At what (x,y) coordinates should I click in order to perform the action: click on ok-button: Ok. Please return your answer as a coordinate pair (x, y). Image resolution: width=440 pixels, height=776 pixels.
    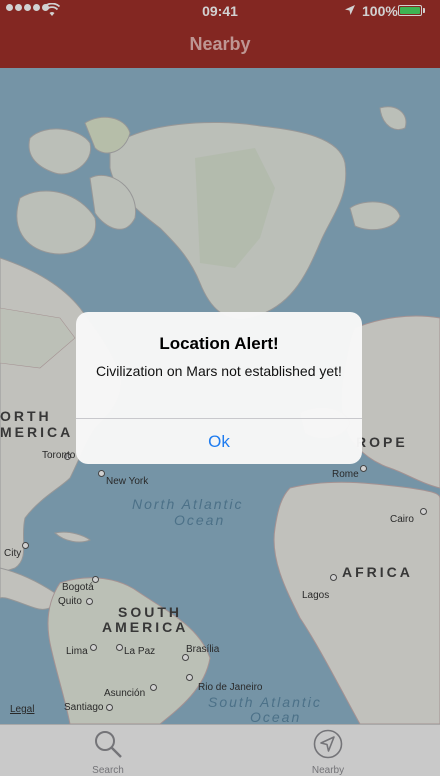
    Looking at the image, I should click on (219, 441).